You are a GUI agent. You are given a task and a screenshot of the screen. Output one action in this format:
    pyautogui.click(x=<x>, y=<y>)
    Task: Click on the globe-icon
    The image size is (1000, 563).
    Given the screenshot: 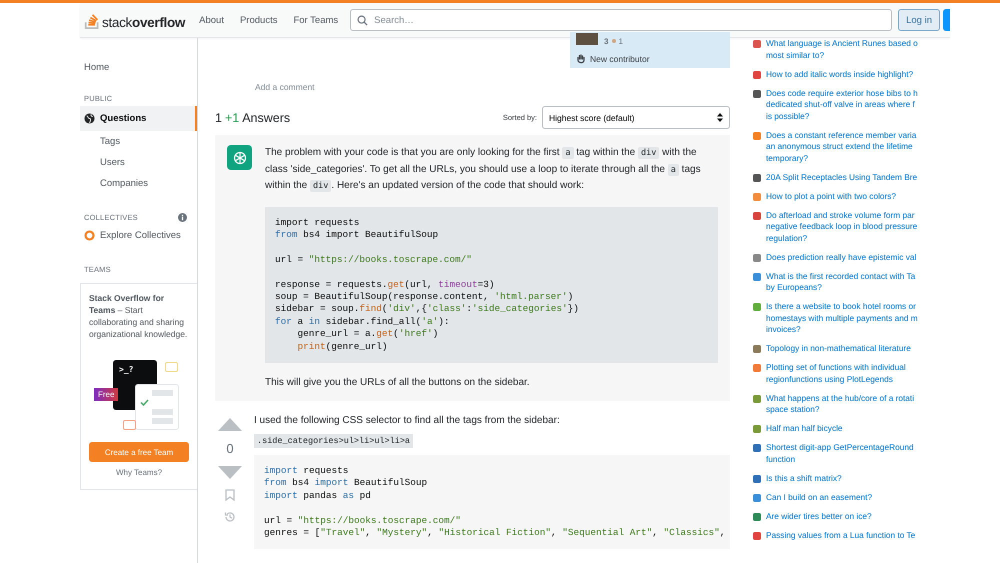 What is the action you would take?
    pyautogui.click(x=89, y=118)
    